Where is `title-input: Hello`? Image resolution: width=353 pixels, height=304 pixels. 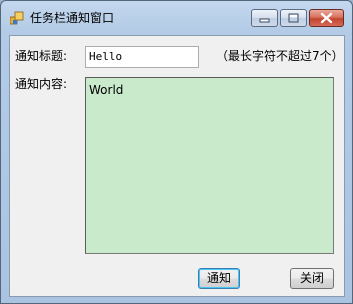 title-input: Hello is located at coordinates (142, 57).